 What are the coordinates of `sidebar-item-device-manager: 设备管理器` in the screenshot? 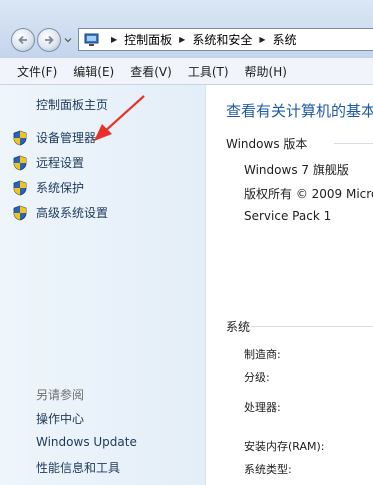 It's located at (54, 137).